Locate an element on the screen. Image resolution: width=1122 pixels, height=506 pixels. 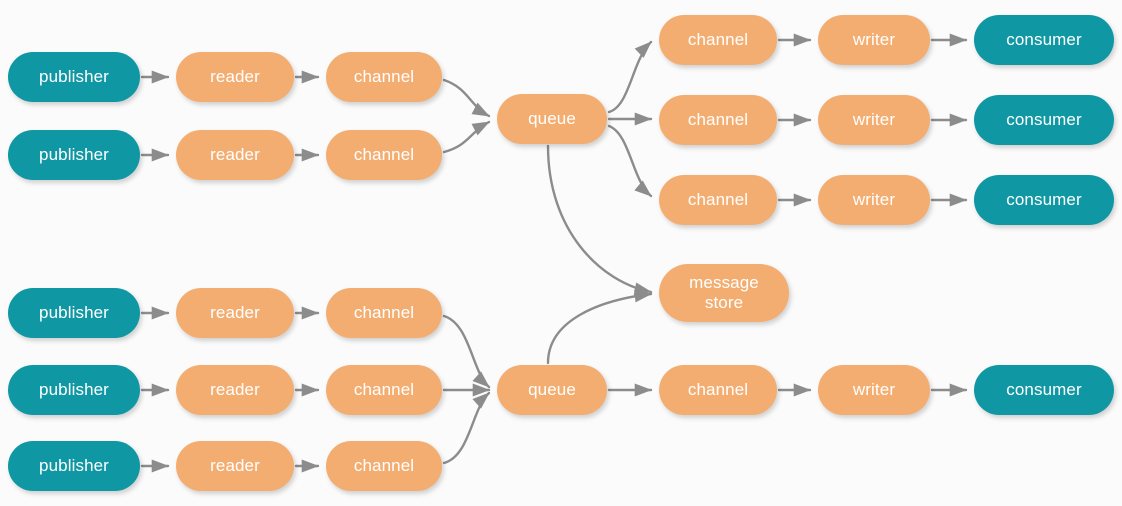
node-writer-wrt-1: writer is located at coordinates (874, 40).